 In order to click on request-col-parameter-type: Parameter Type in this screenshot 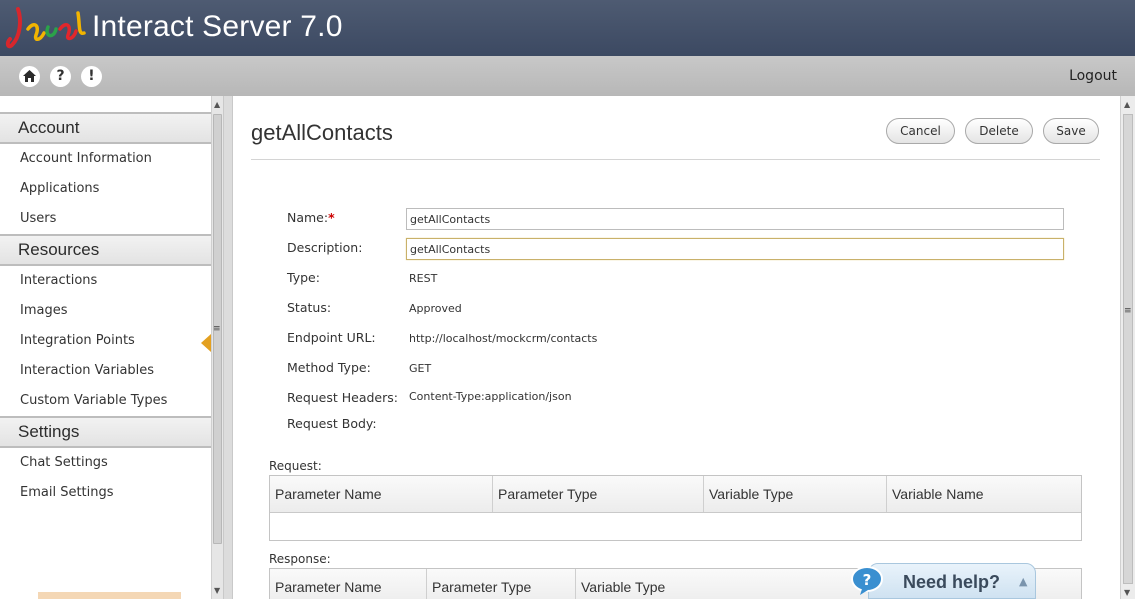, I will do `click(598, 494)`.